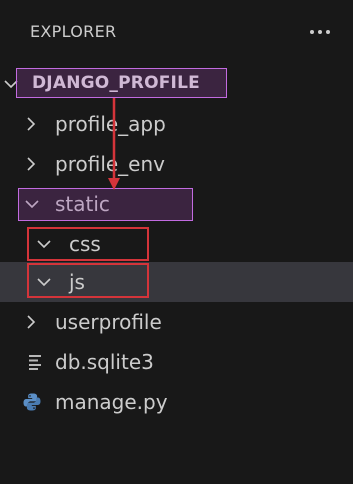 The width and height of the screenshot is (353, 484). Describe the element at coordinates (116, 83) in the screenshot. I see `tree-root-label: DJANGO_PROFILE` at that location.